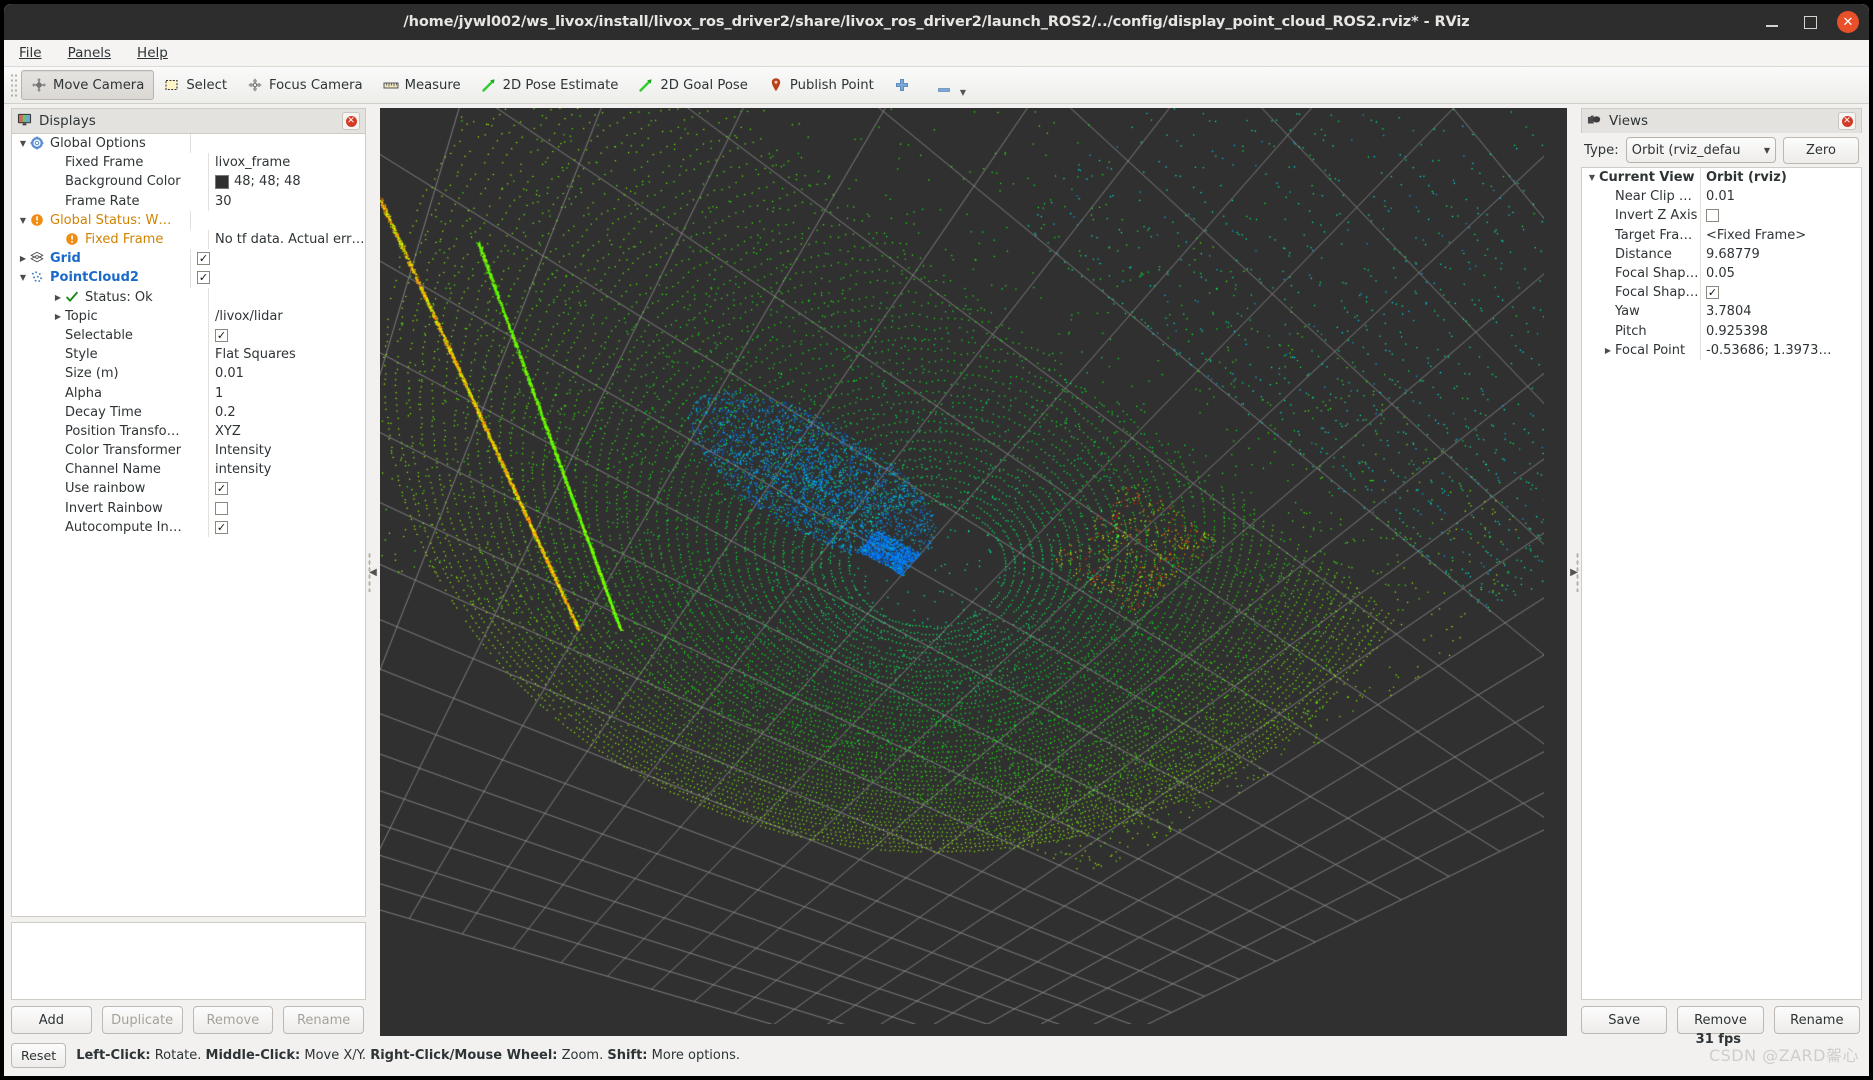 The width and height of the screenshot is (1873, 1080). Describe the element at coordinates (188, 144) in the screenshot. I see `display-tree-row: ▼ Global Options` at that location.